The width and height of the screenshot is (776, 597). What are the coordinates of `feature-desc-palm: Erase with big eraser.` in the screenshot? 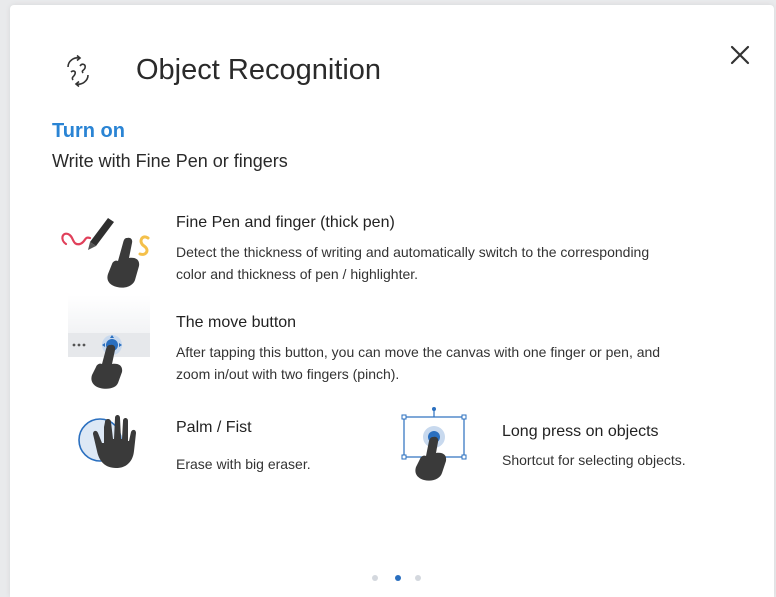 It's located at (243, 464).